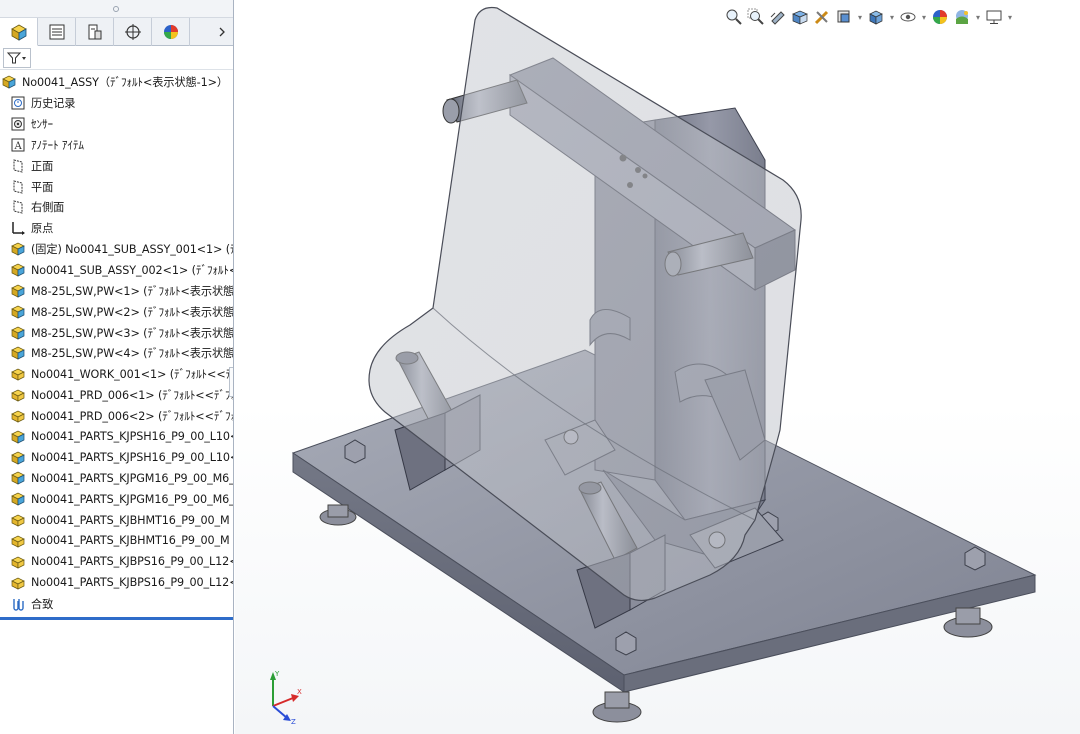  Describe the element at coordinates (18, 228) in the screenshot. I see `origin-icon` at that location.